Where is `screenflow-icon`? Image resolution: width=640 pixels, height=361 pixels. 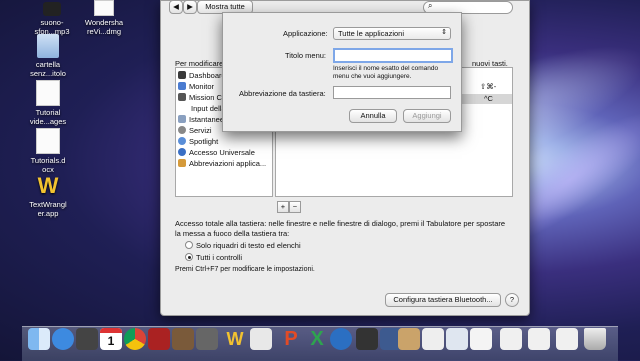
screenflow-icon is located at coordinates (367, 339).